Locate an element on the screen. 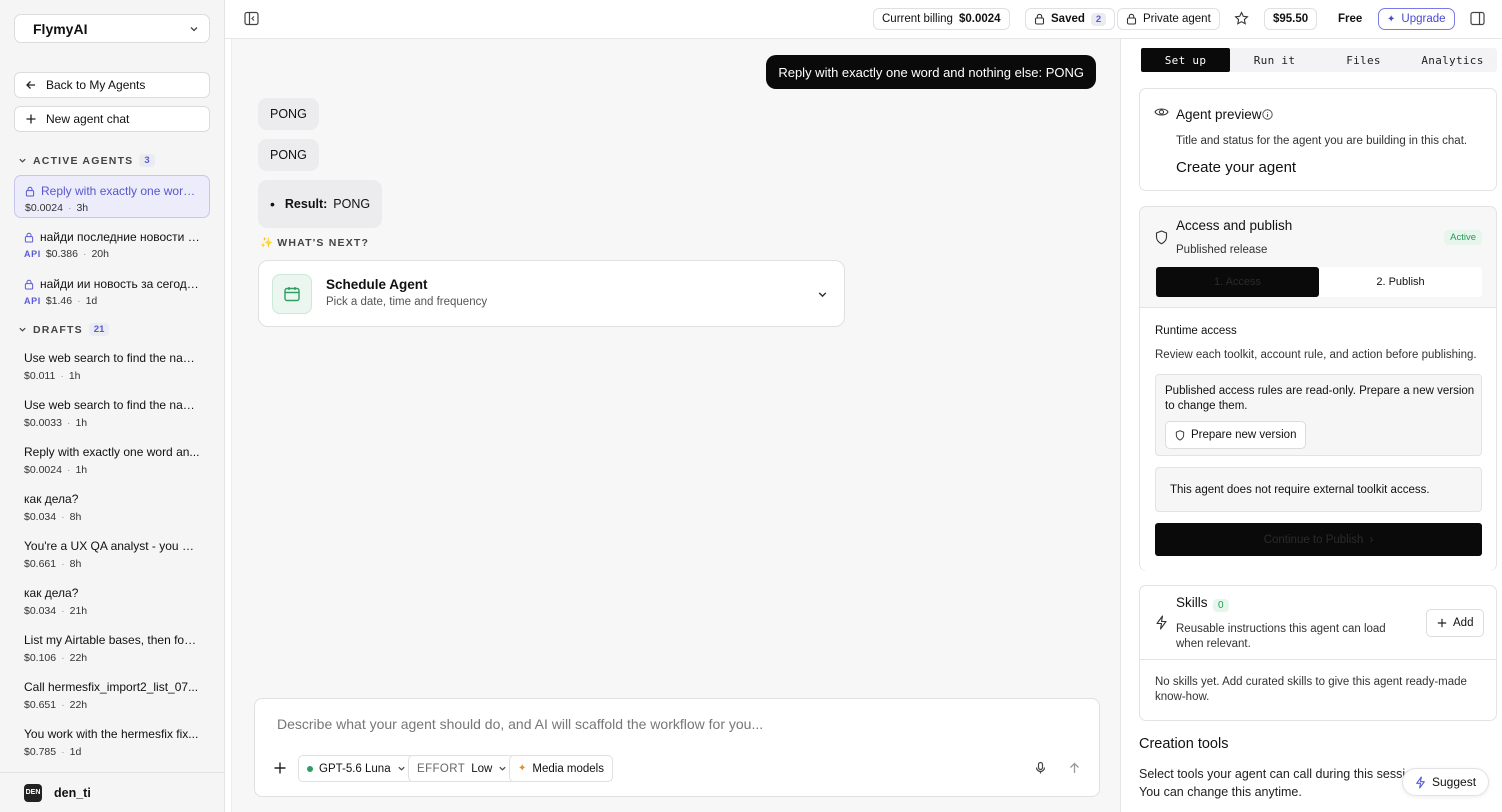 This screenshot has width=1502, height=812. draft-title: как дела? is located at coordinates (51, 499).